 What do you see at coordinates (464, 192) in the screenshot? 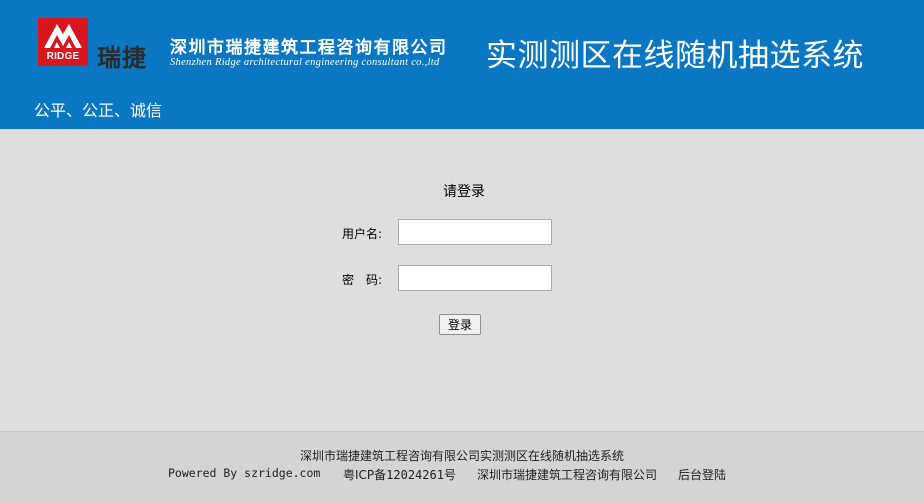
I see `login-title: 请登录` at bounding box center [464, 192].